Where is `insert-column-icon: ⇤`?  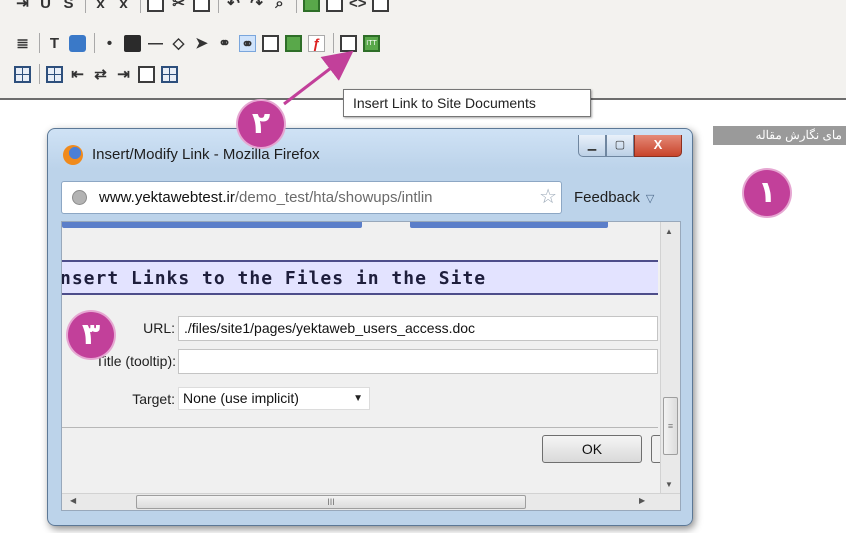
insert-column-icon: ⇤ is located at coordinates (77, 74).